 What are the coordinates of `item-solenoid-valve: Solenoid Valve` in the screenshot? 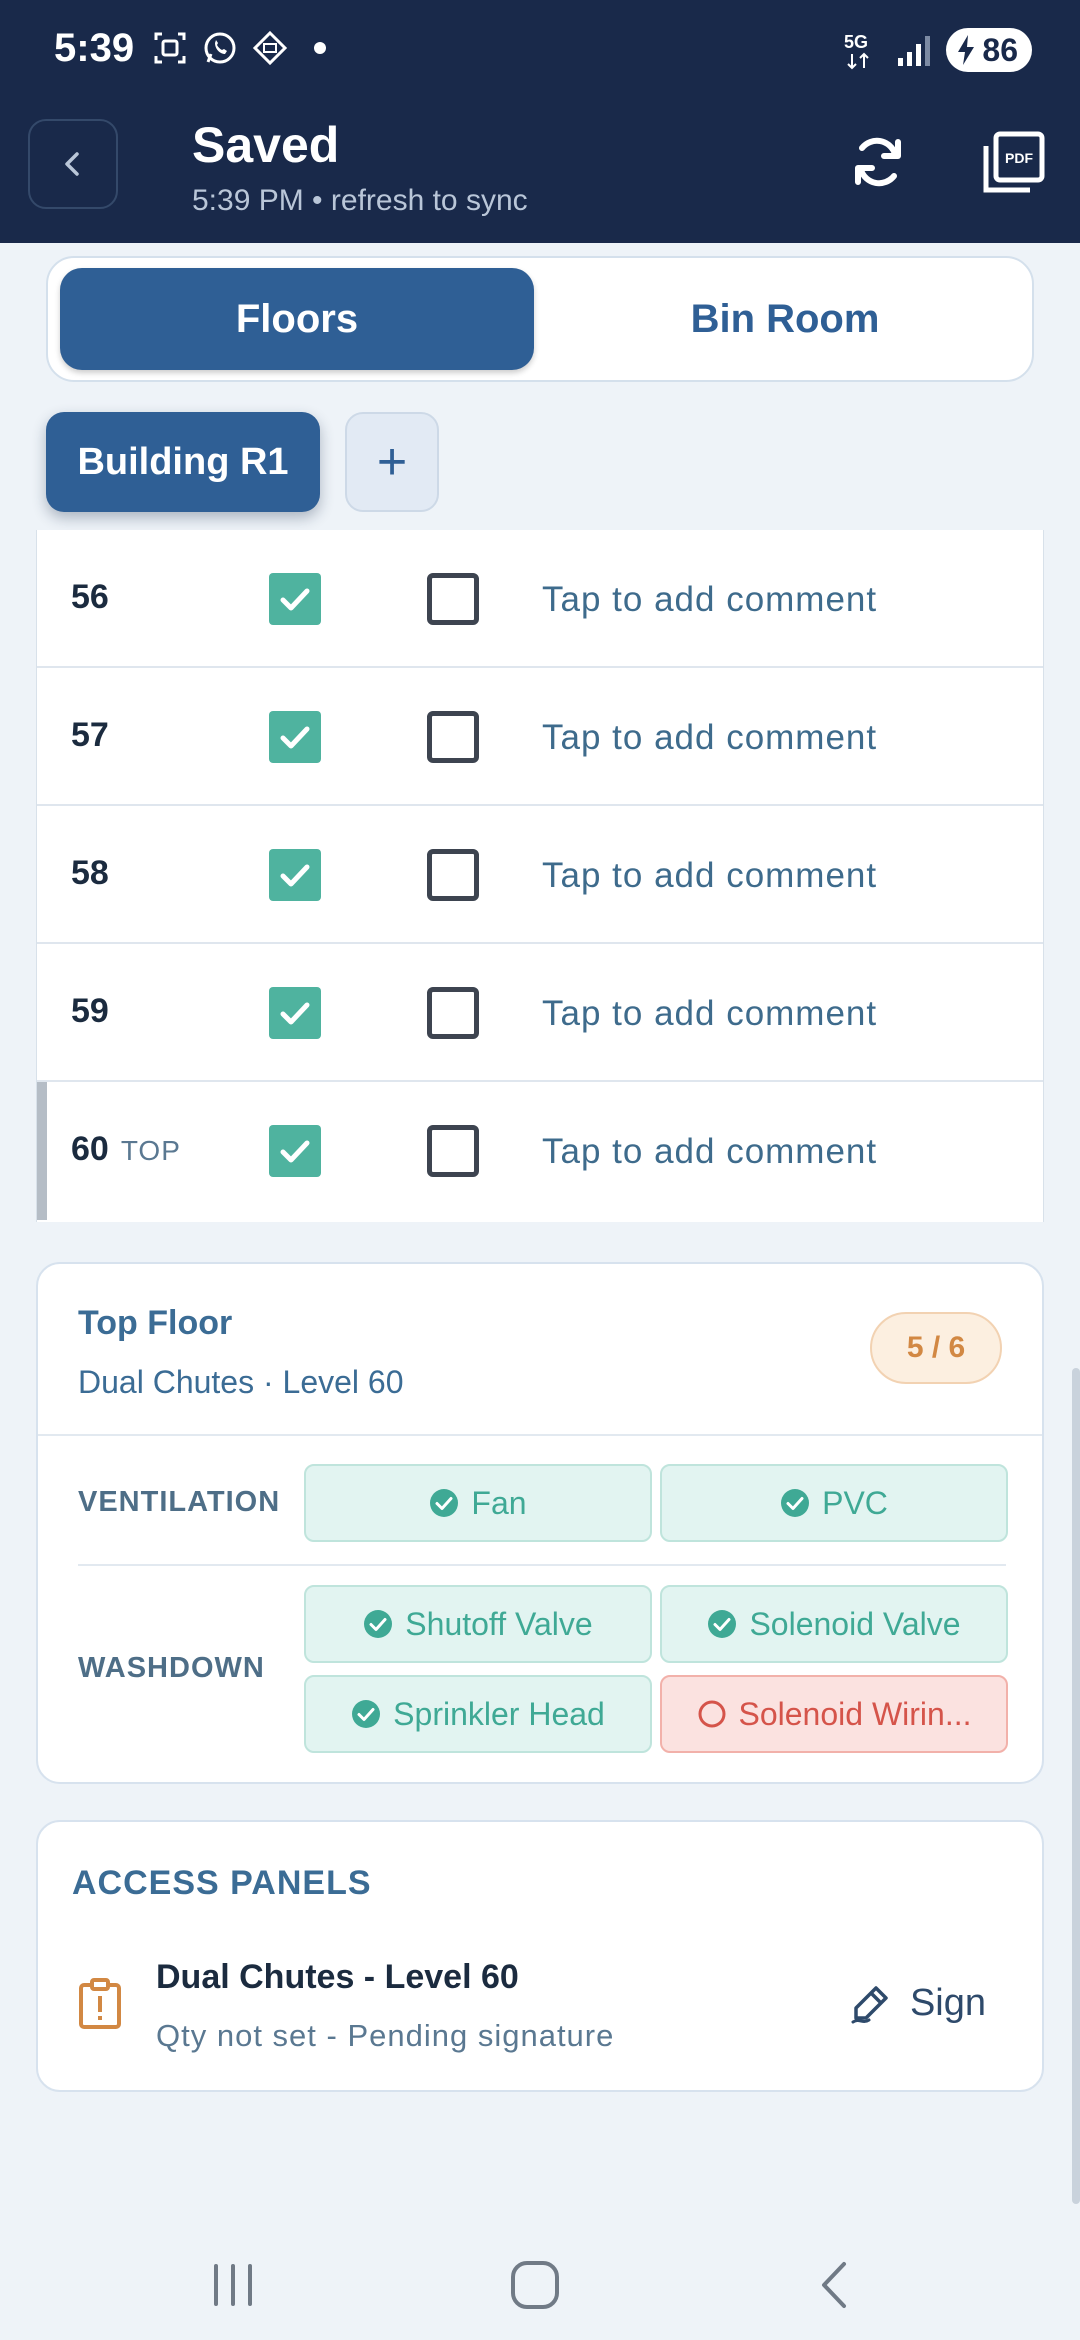 It's located at (834, 1624).